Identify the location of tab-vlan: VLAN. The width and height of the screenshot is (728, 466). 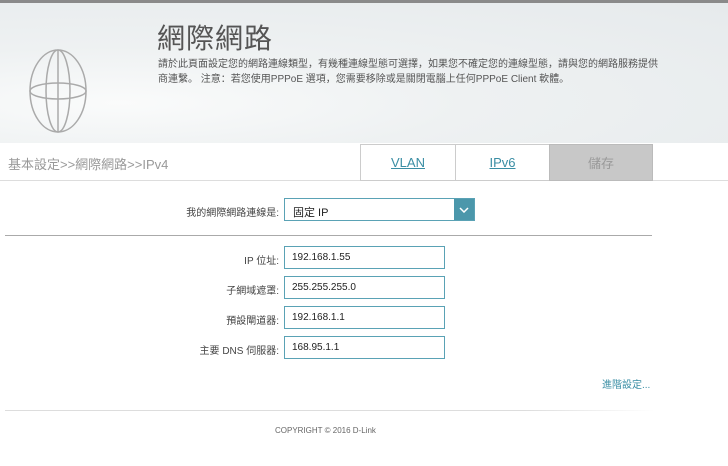
(408, 162).